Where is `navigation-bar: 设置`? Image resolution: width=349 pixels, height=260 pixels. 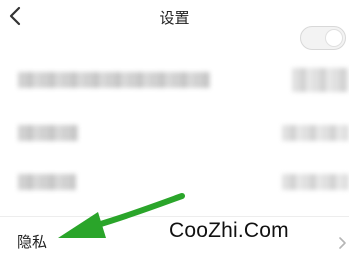
navigation-bar: 设置 is located at coordinates (174, 18).